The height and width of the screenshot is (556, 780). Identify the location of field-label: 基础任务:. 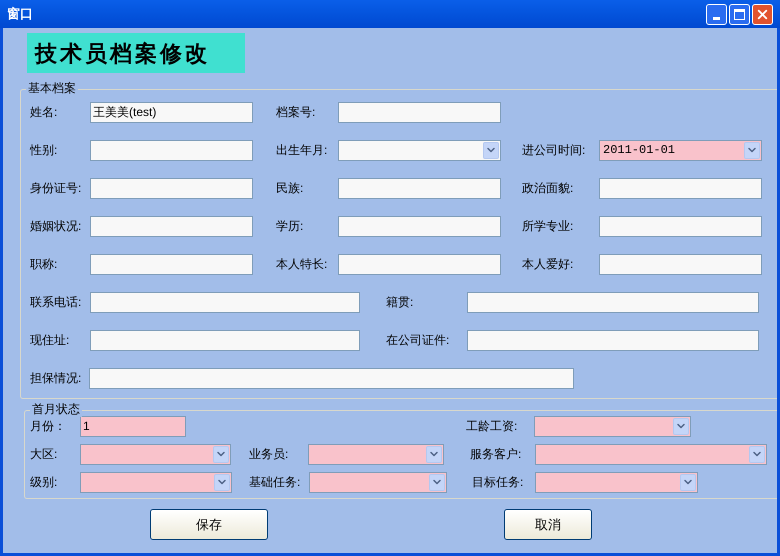
(275, 482).